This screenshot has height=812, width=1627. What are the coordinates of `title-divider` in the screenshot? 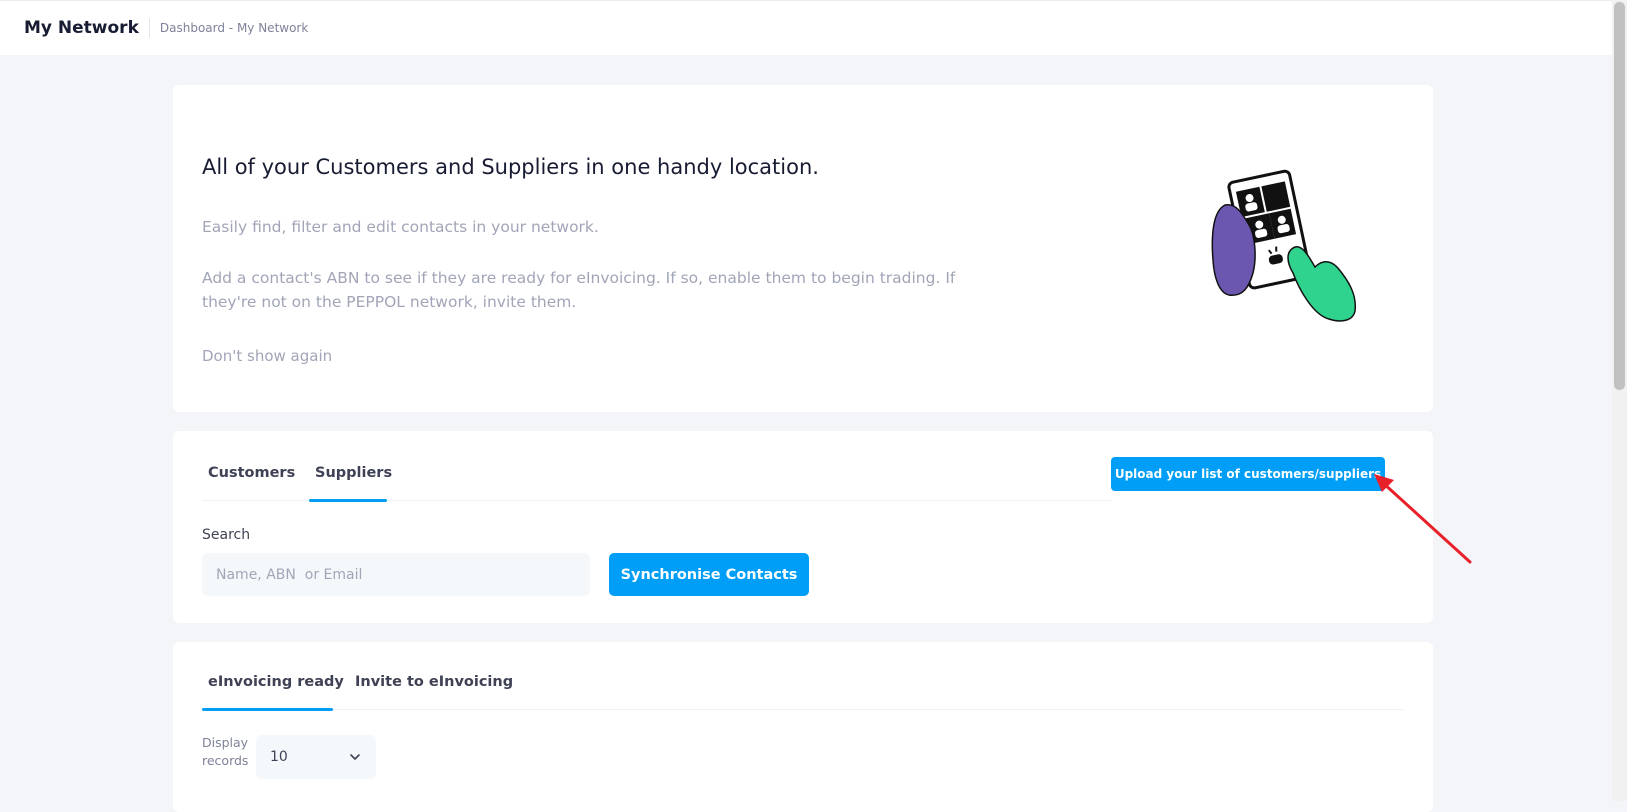 It's located at (149, 28).